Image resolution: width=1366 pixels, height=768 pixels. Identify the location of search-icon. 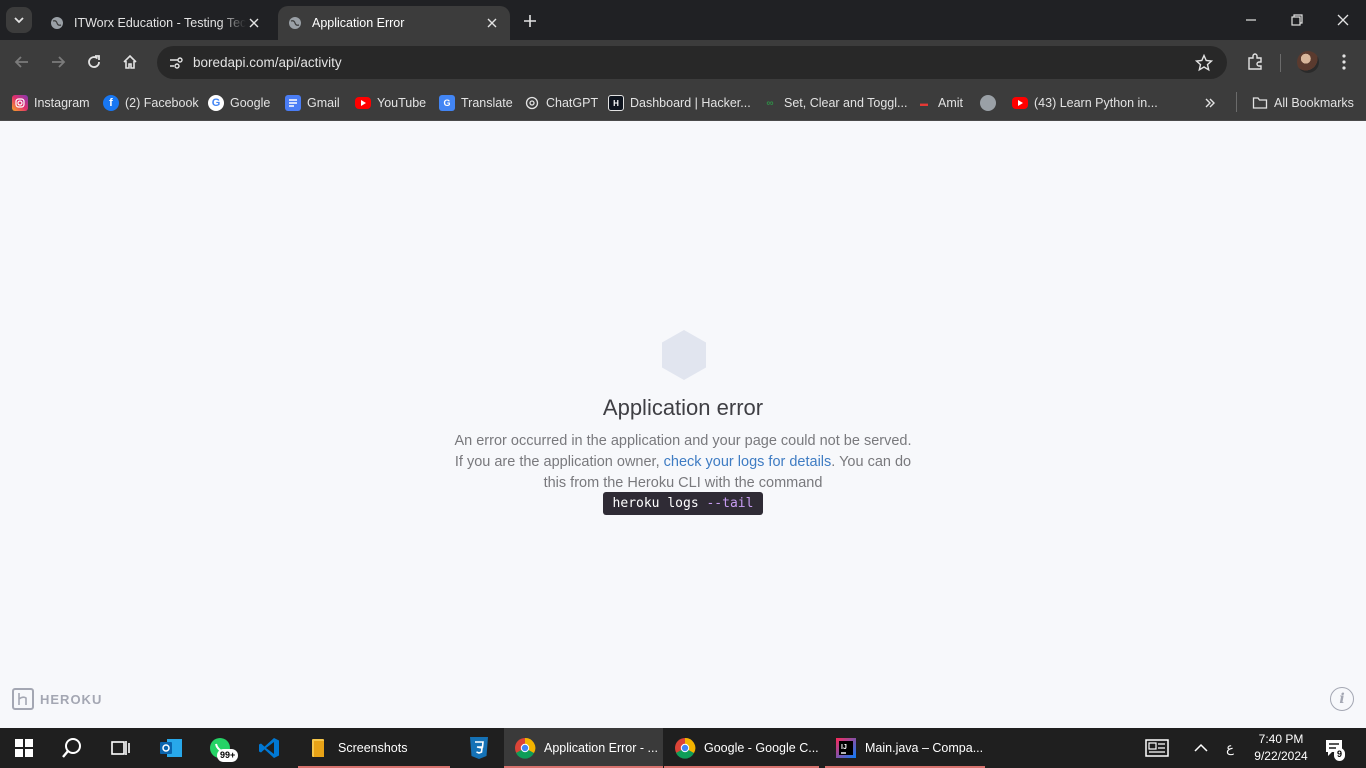
(71, 748).